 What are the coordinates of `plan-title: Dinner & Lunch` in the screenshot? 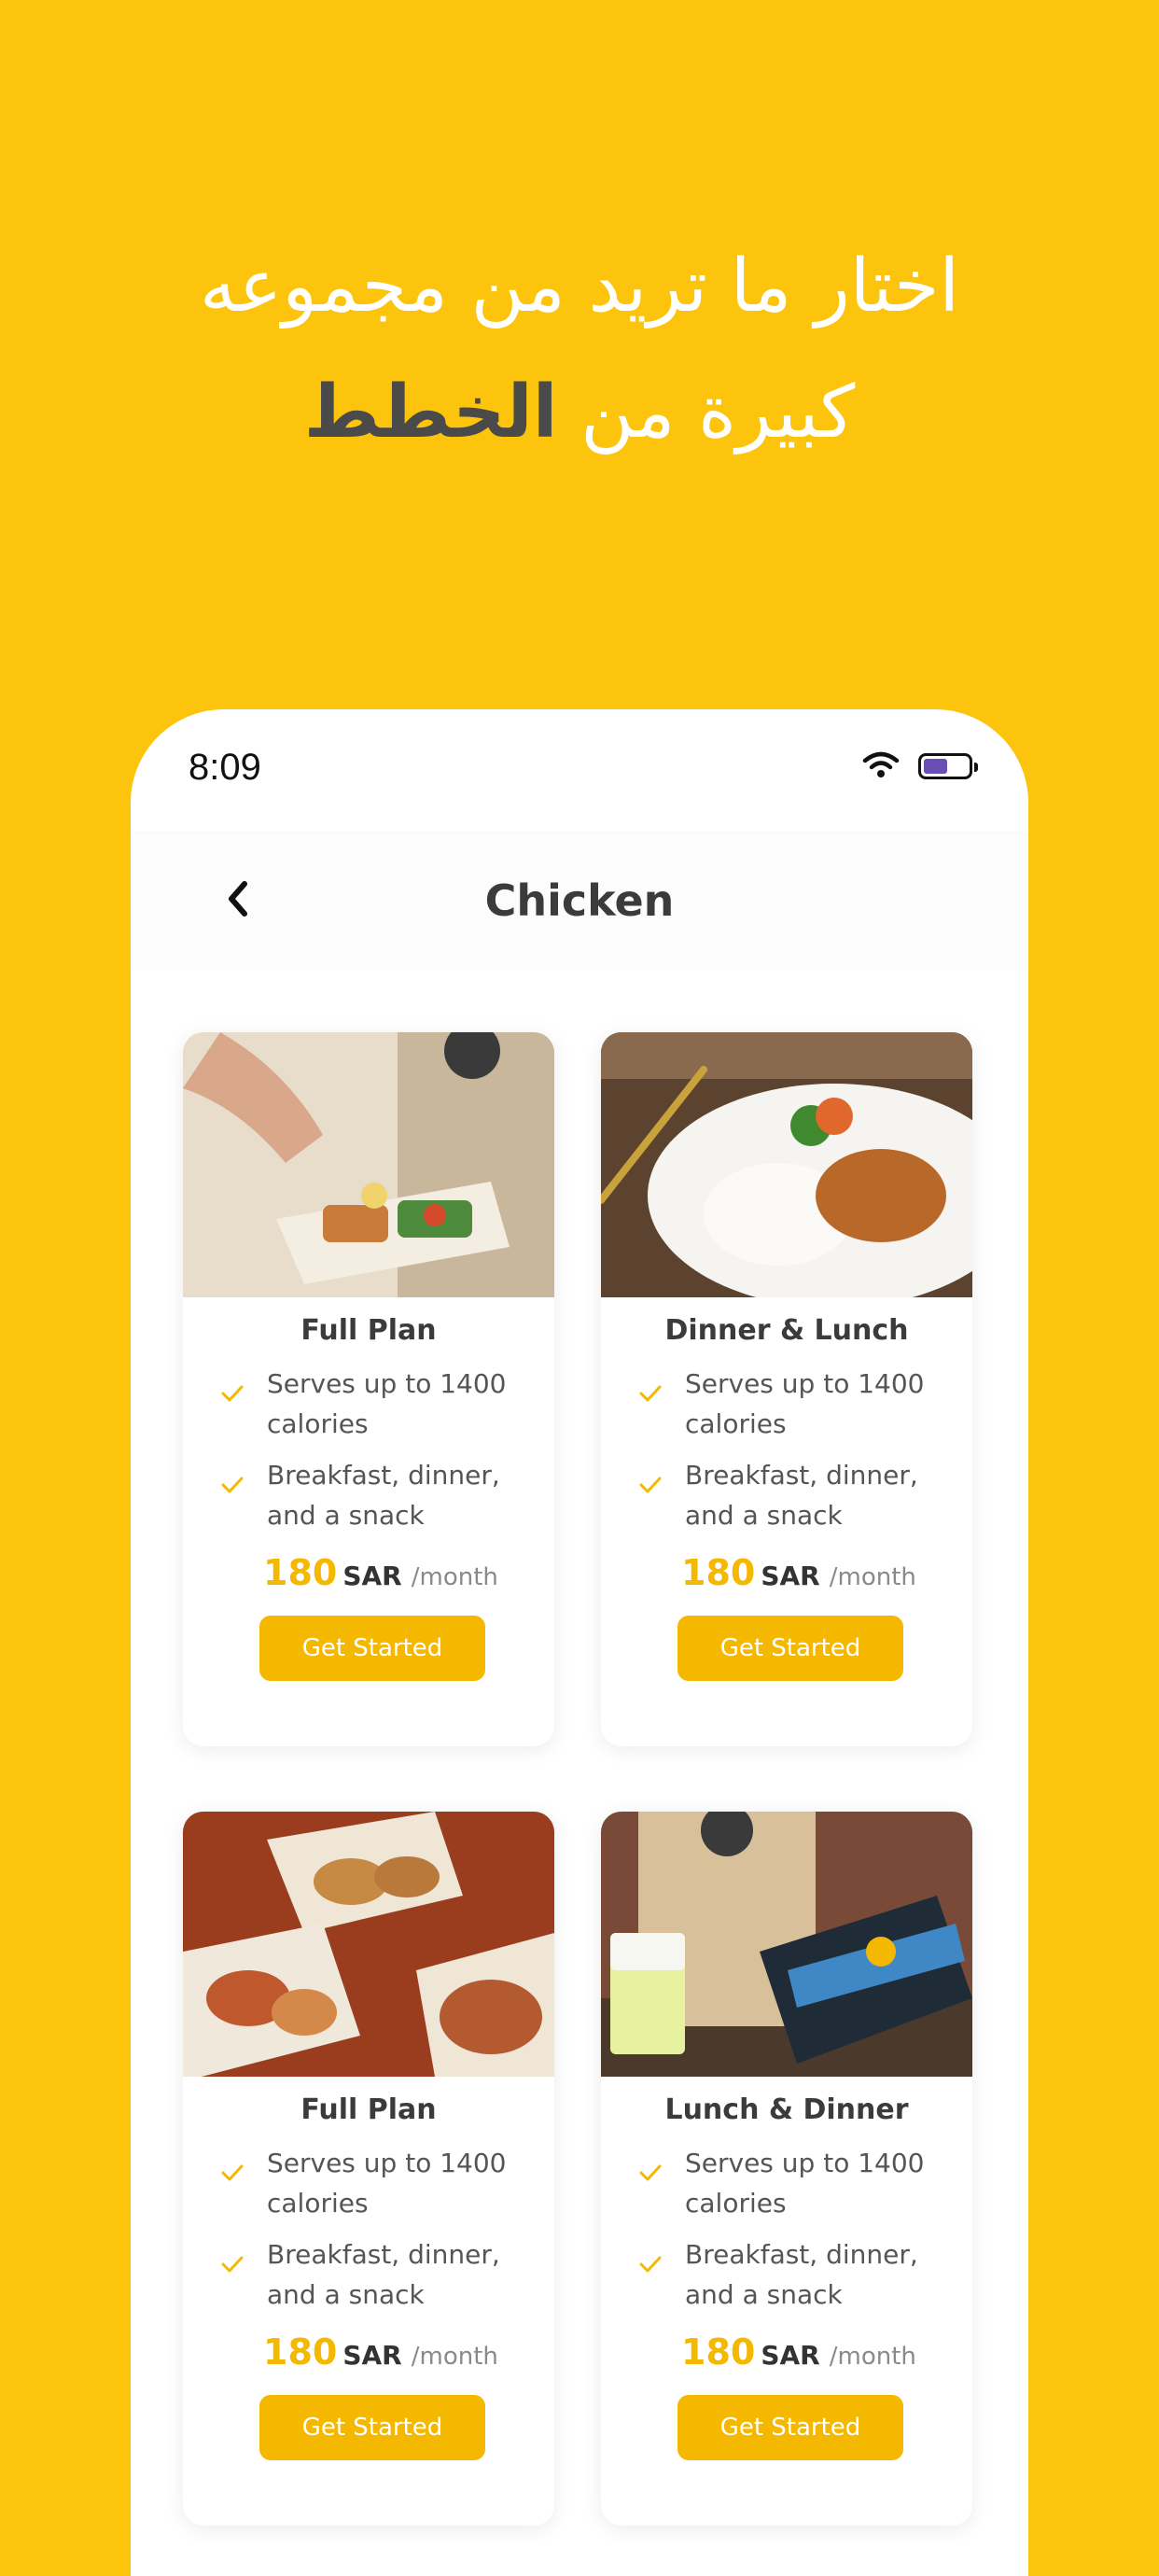 It's located at (786, 1330).